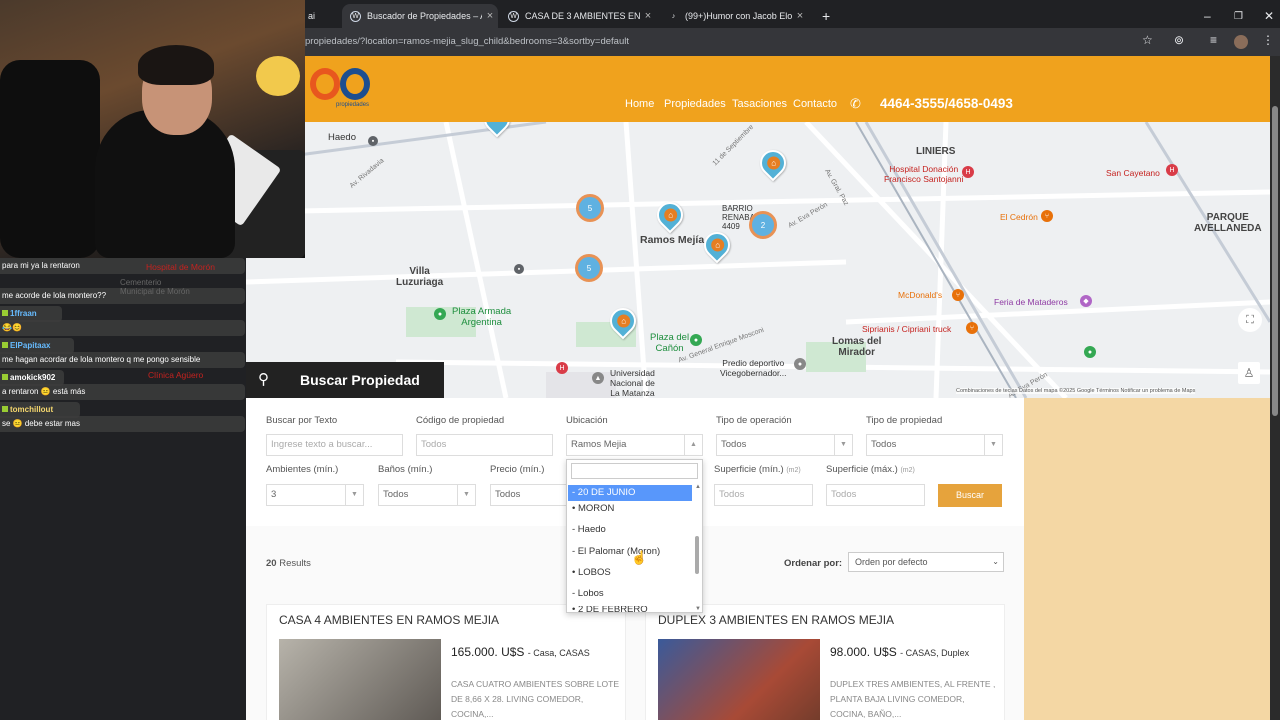  What do you see at coordinates (582, 16) in the screenshot?
I see `tab-title: CASA DE 3 AMBIENTES EN RAM` at bounding box center [582, 16].